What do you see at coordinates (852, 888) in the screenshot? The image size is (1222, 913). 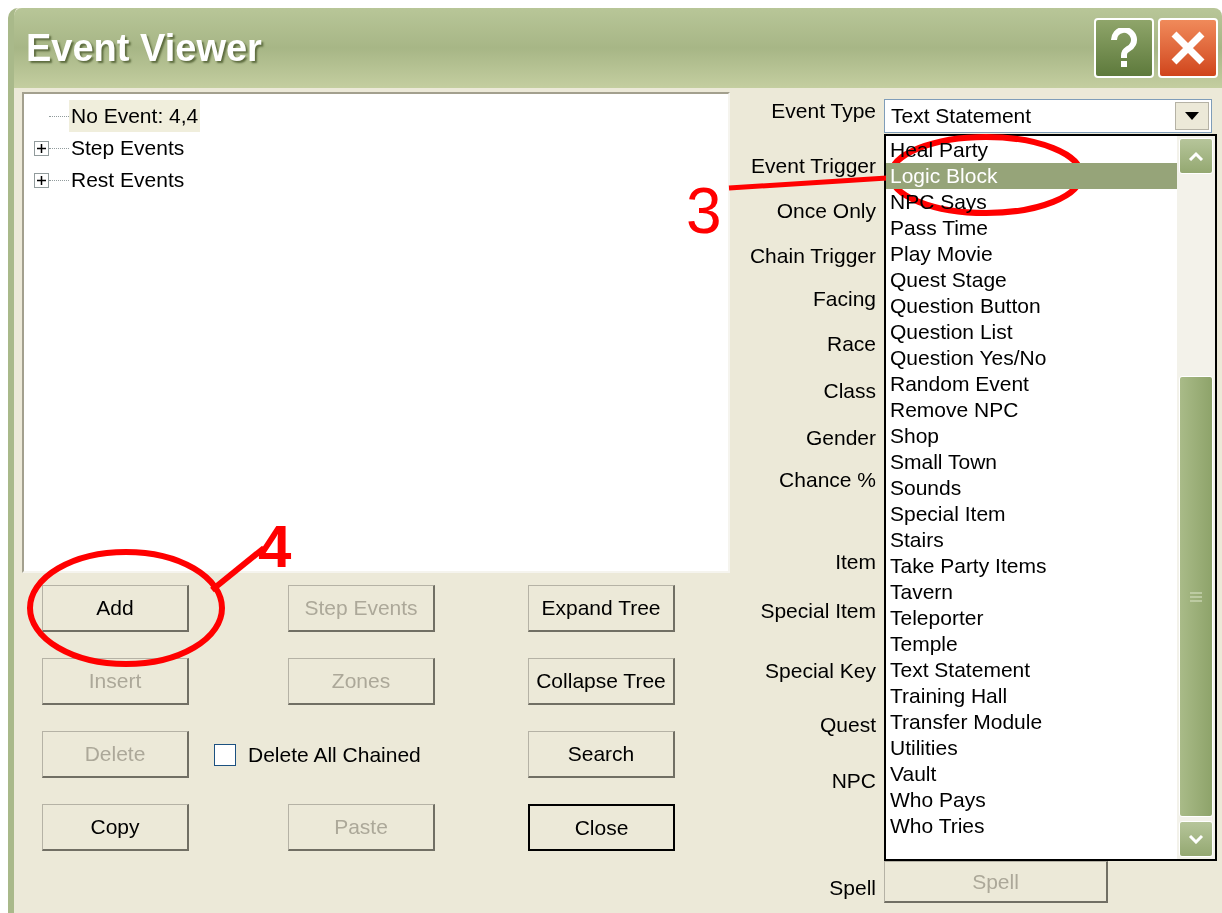 I see `field-label: Spell` at bounding box center [852, 888].